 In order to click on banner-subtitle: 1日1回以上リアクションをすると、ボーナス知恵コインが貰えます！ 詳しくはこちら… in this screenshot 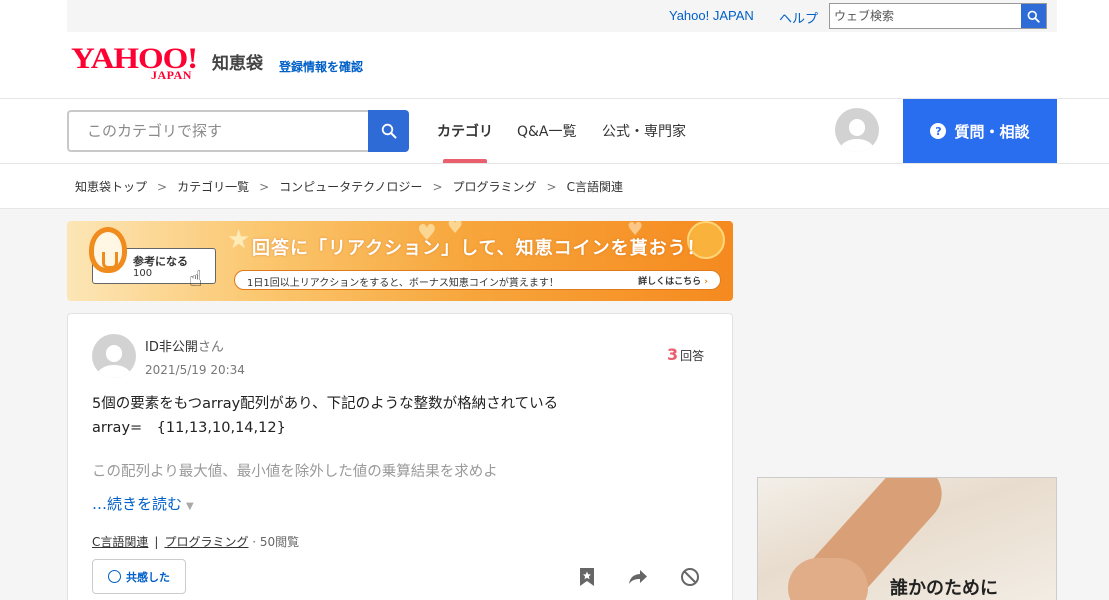, I will do `click(477, 280)`.